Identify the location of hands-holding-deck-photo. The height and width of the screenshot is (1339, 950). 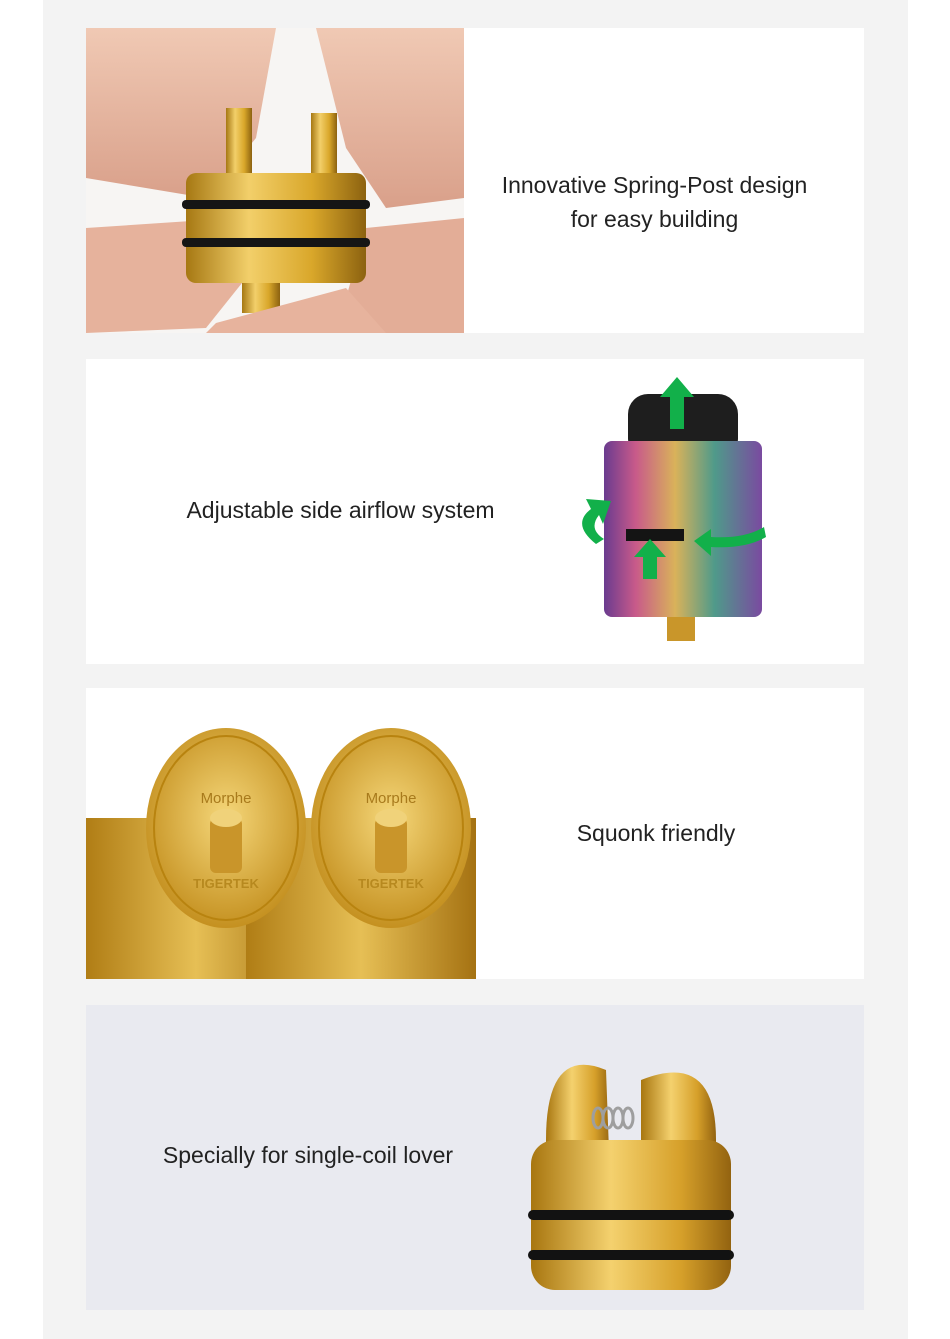
(275, 180).